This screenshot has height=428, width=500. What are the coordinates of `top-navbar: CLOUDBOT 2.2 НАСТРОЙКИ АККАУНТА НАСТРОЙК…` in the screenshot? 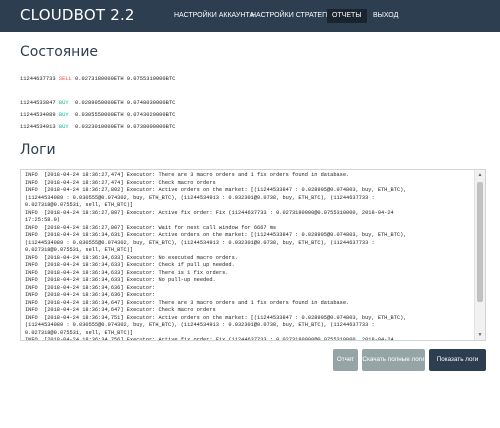 It's located at (250, 16).